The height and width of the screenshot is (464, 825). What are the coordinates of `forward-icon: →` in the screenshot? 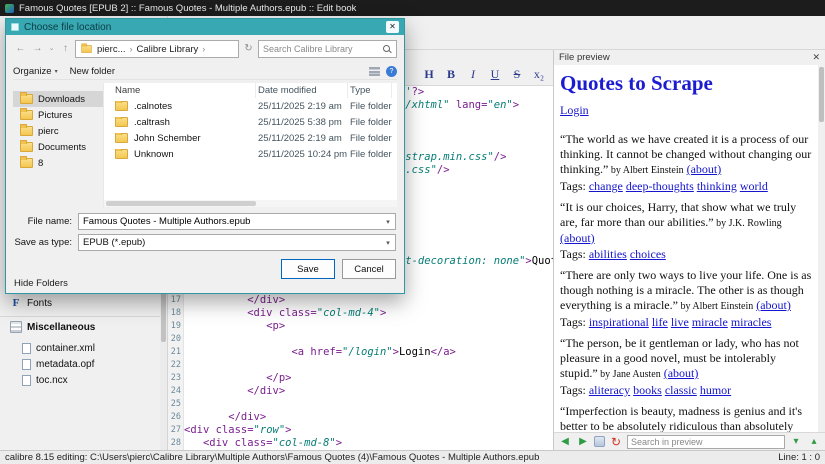 It's located at (37, 49).